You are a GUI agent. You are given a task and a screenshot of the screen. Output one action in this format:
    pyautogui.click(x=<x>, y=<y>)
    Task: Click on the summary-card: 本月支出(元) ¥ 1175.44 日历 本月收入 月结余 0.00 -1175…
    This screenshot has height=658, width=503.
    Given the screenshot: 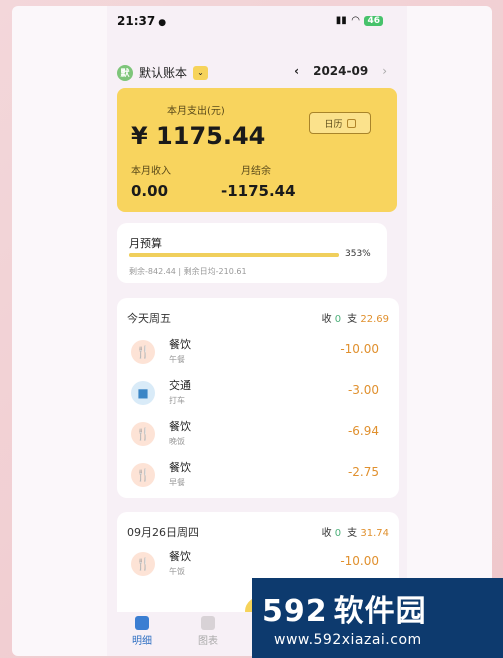 What is the action you would take?
    pyautogui.click(x=257, y=150)
    